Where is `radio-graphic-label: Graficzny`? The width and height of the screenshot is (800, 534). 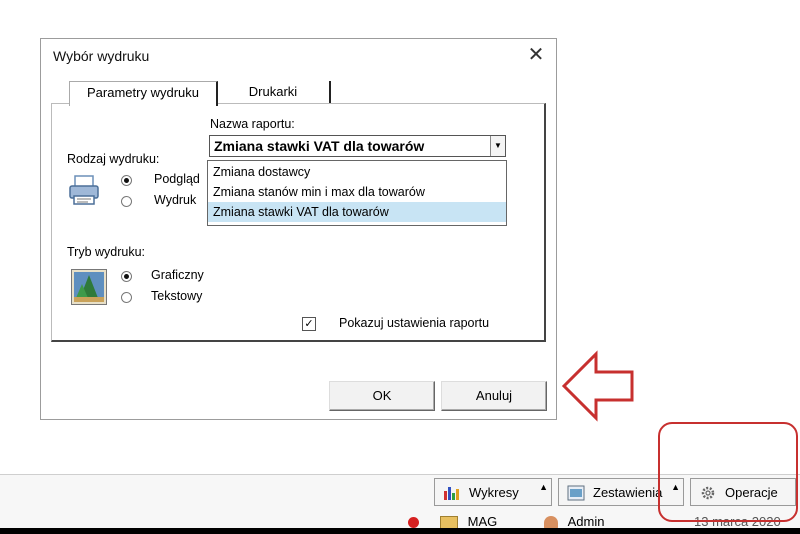
radio-graphic-label: Graficzny is located at coordinates (177, 275).